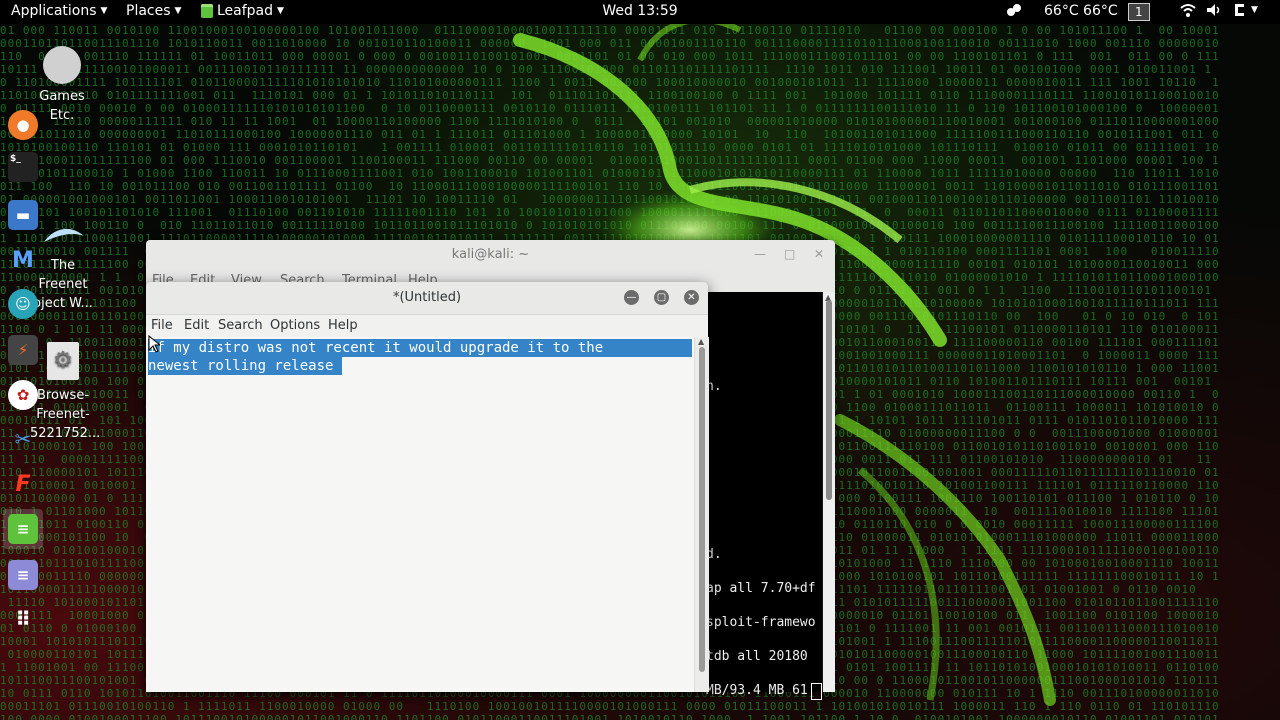  I want to click on menu-options: Options, so click(295, 325).